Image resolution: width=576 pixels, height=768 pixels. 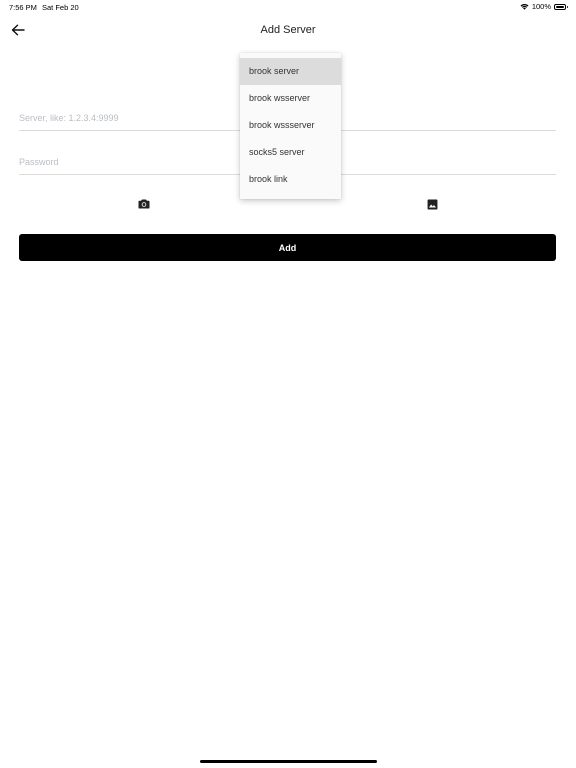 I want to click on app-bar: Add Server, so click(x=288, y=31).